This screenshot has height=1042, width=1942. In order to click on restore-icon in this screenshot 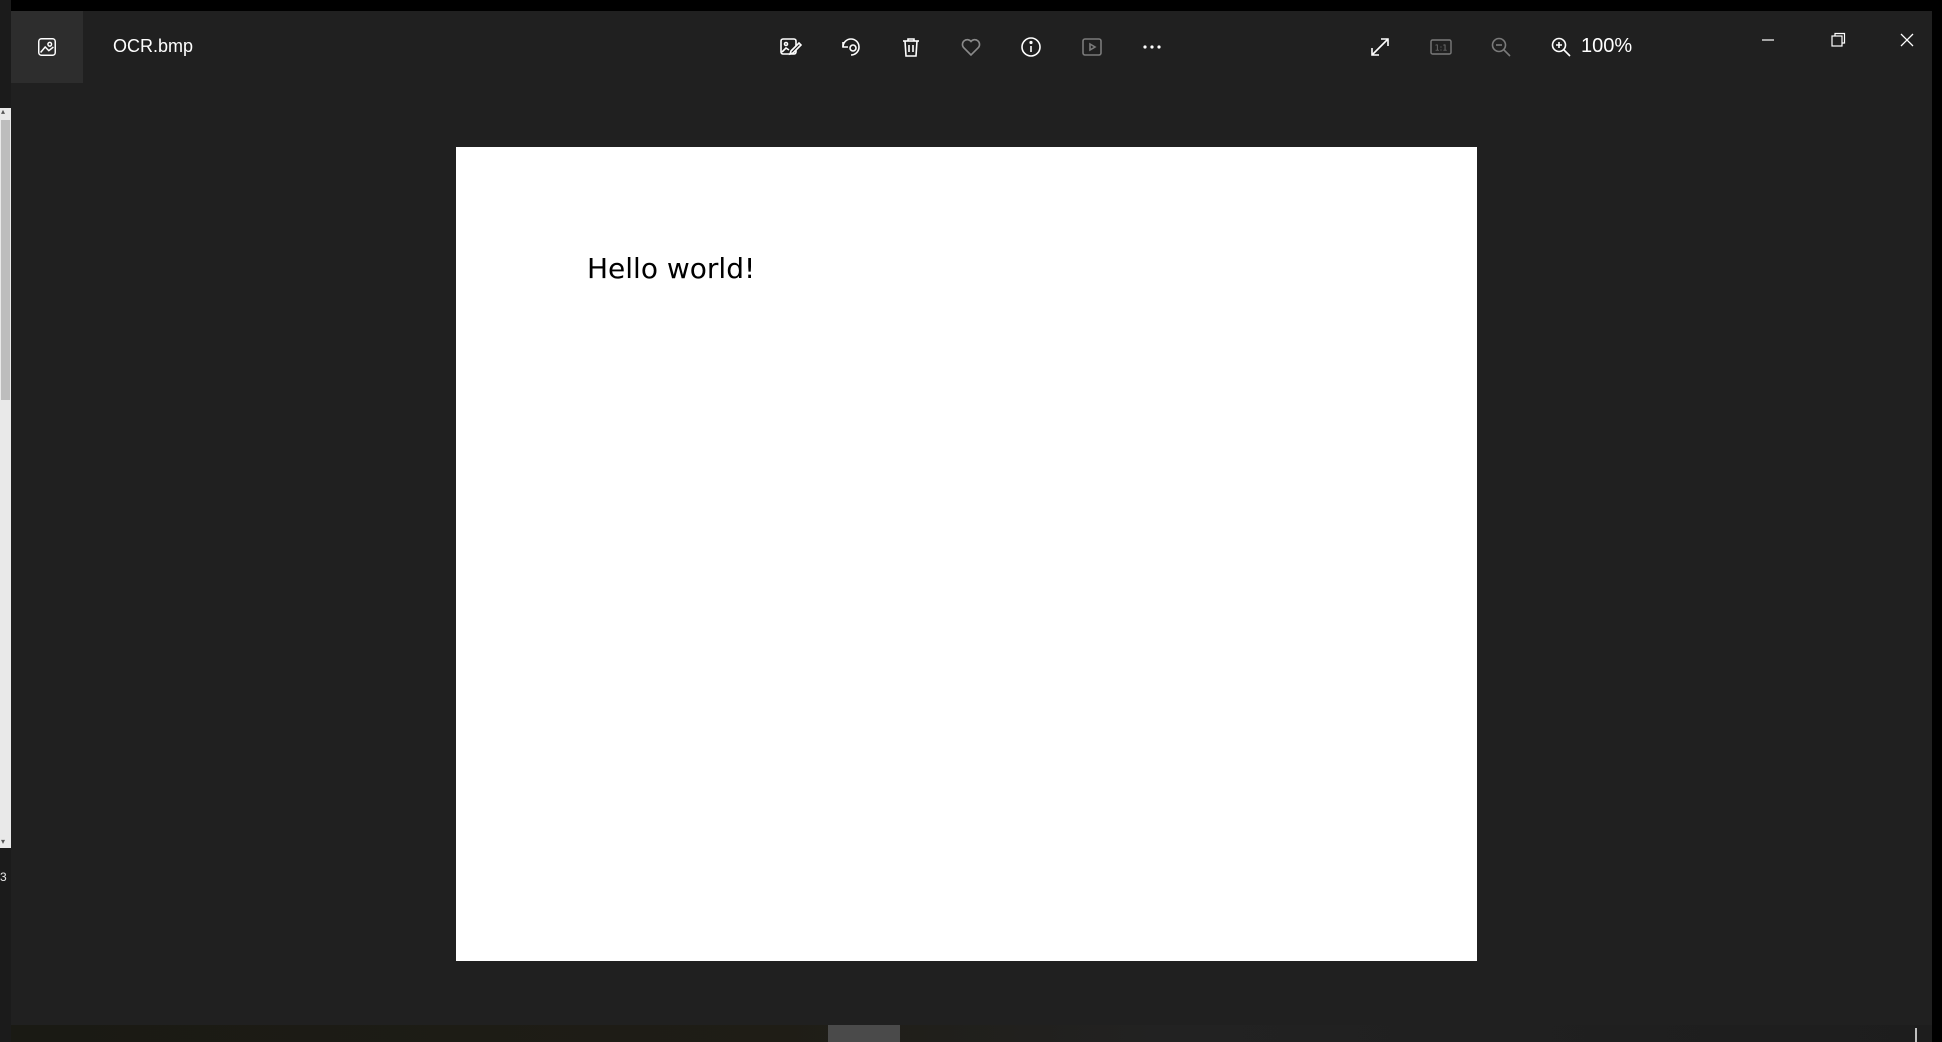, I will do `click(1838, 39)`.